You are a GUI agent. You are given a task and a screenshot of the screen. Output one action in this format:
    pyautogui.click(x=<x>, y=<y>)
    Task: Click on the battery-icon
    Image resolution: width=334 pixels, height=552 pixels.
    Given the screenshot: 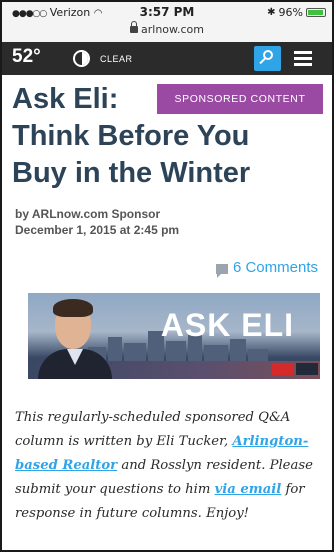 What is the action you would take?
    pyautogui.click(x=316, y=12)
    